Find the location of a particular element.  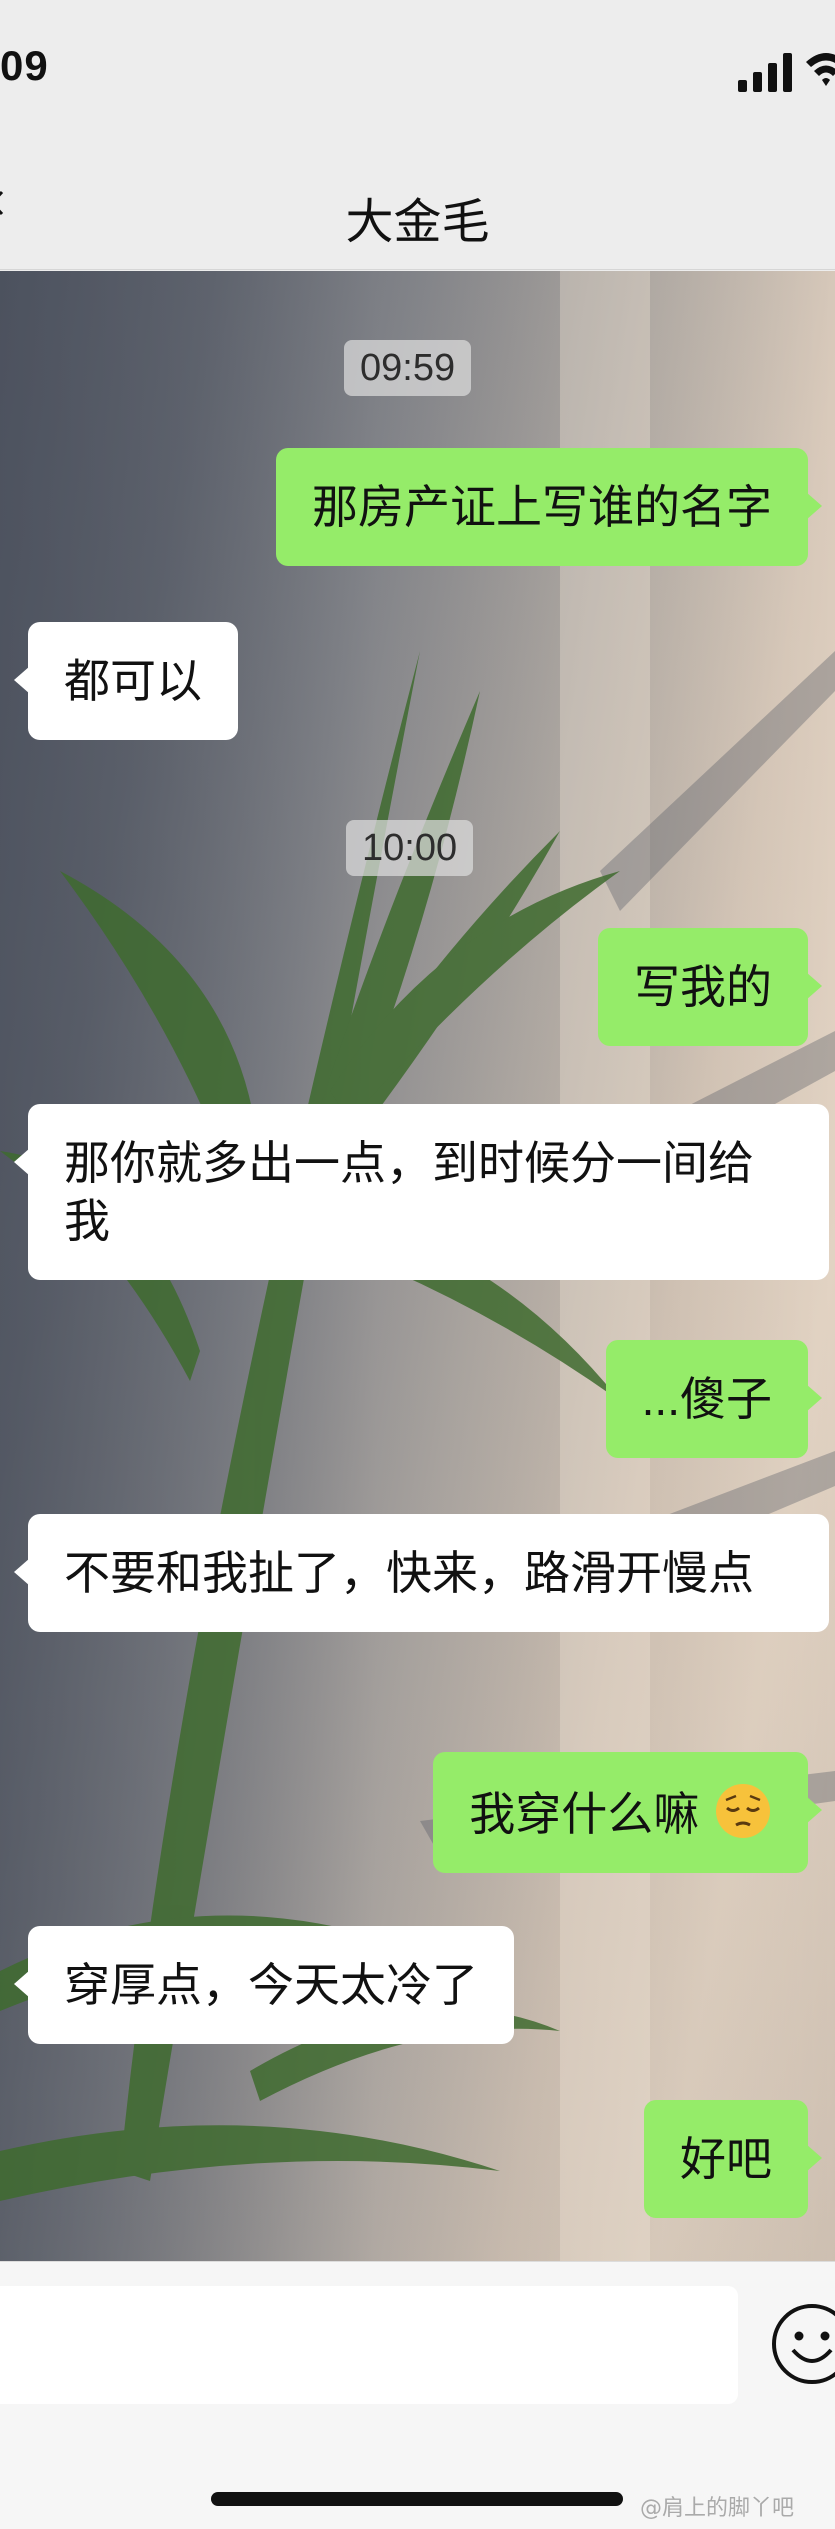

message-text: 都可以 is located at coordinates (133, 681).